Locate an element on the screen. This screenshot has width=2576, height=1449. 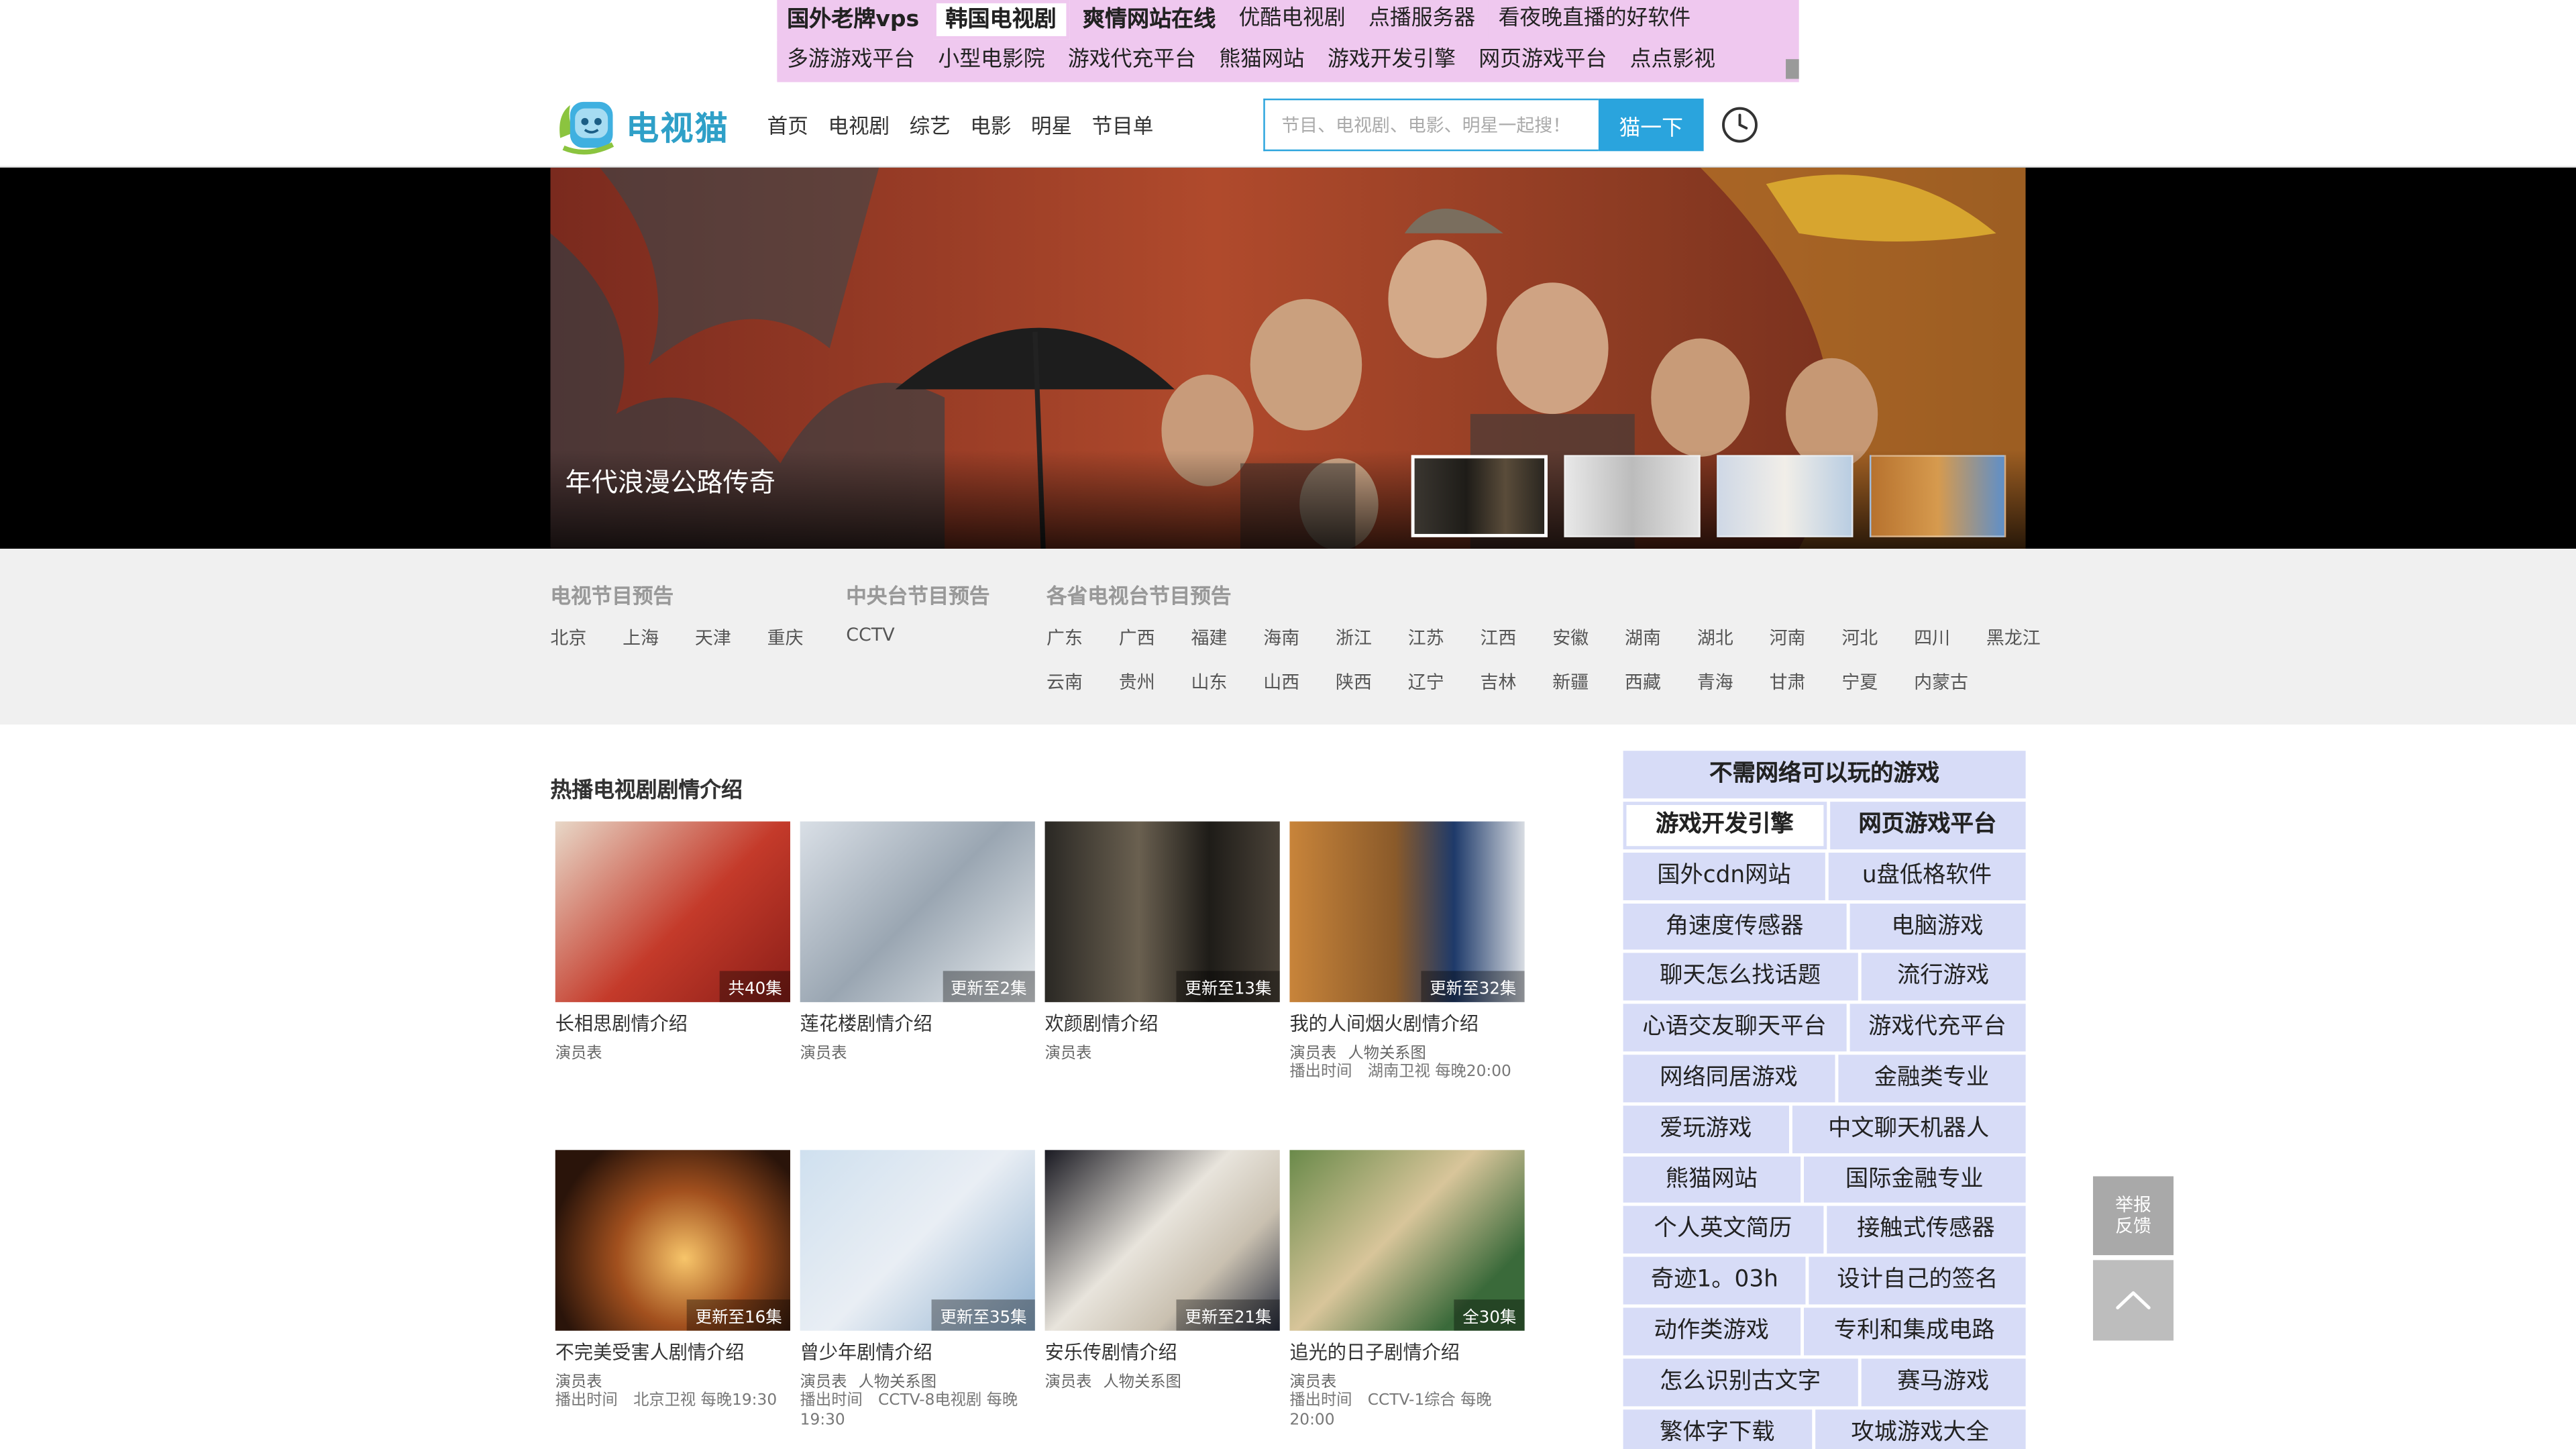
search-button: 猫一下 is located at coordinates (1651, 125).